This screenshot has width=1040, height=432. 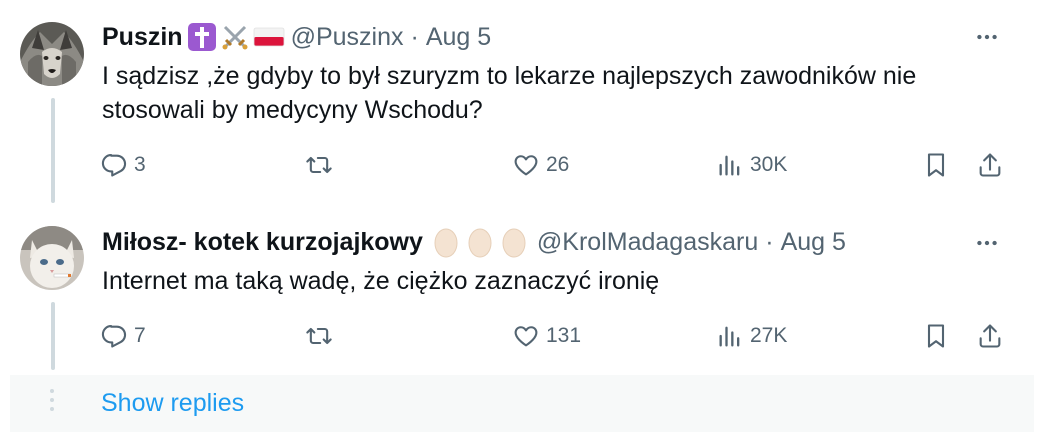 I want to click on like-button: 131, so click(x=546, y=336).